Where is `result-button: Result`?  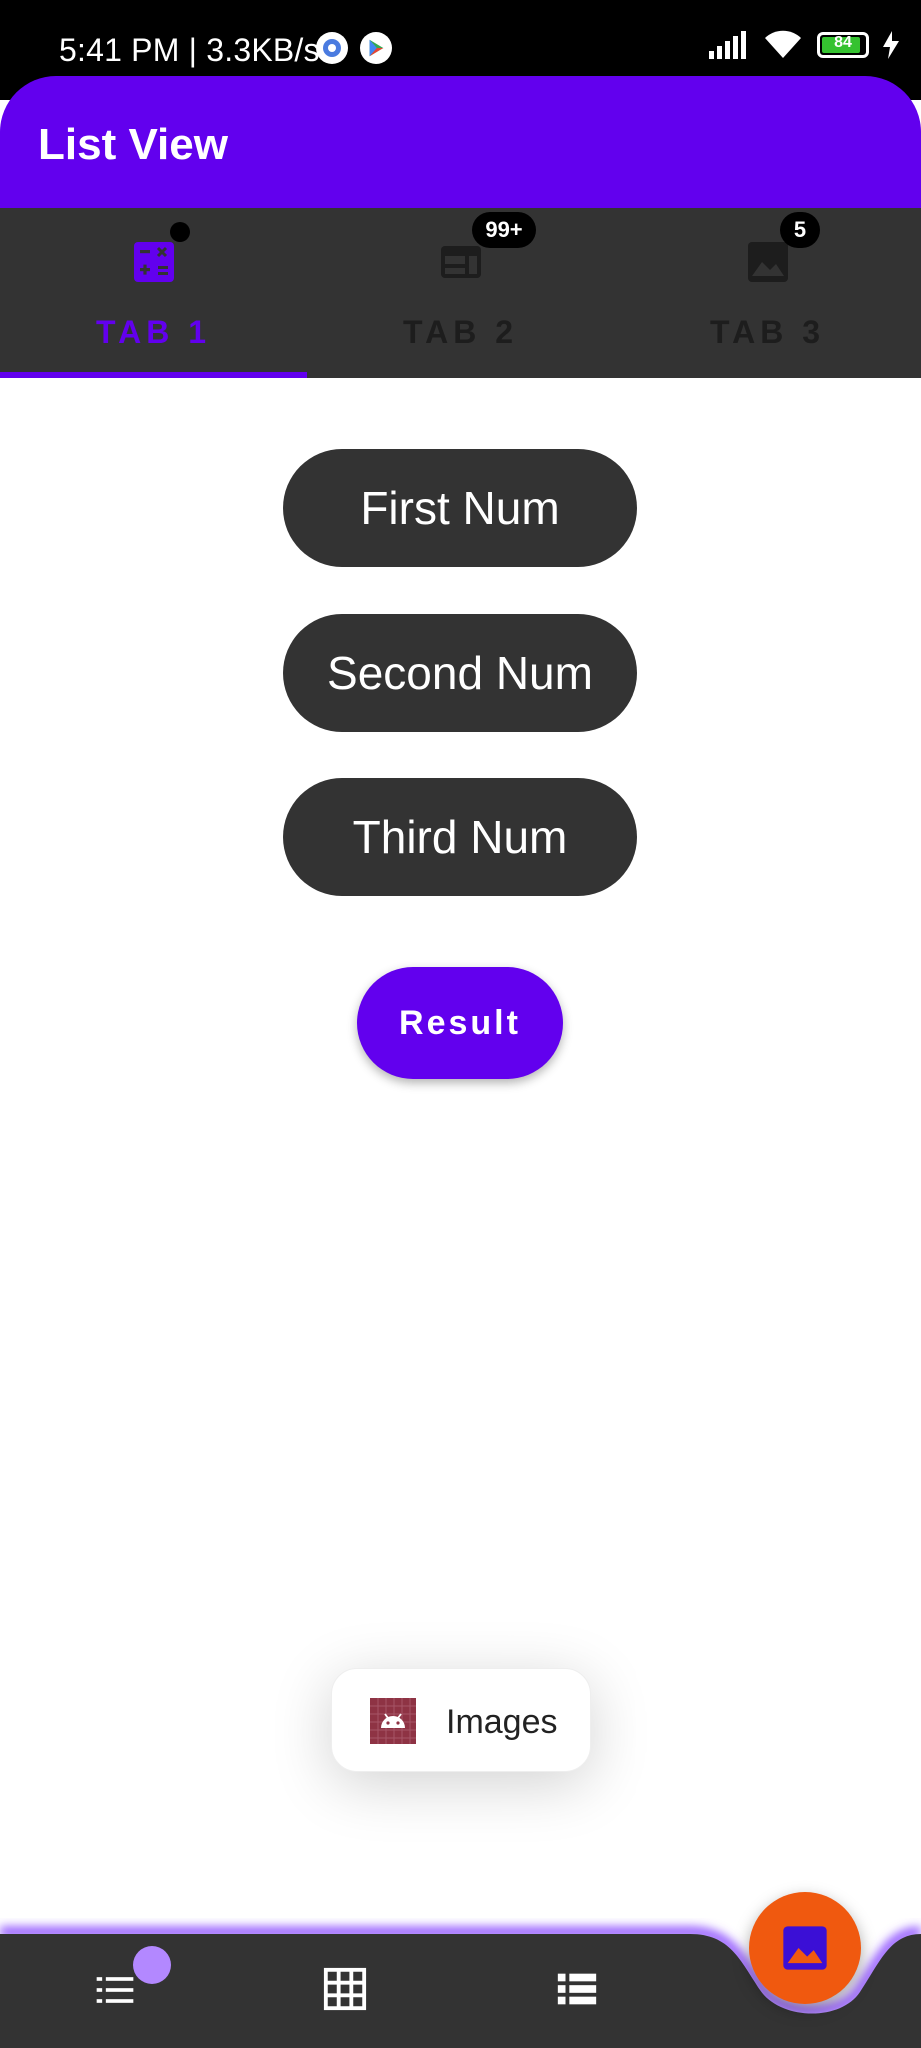
result-button: Result is located at coordinates (460, 1023).